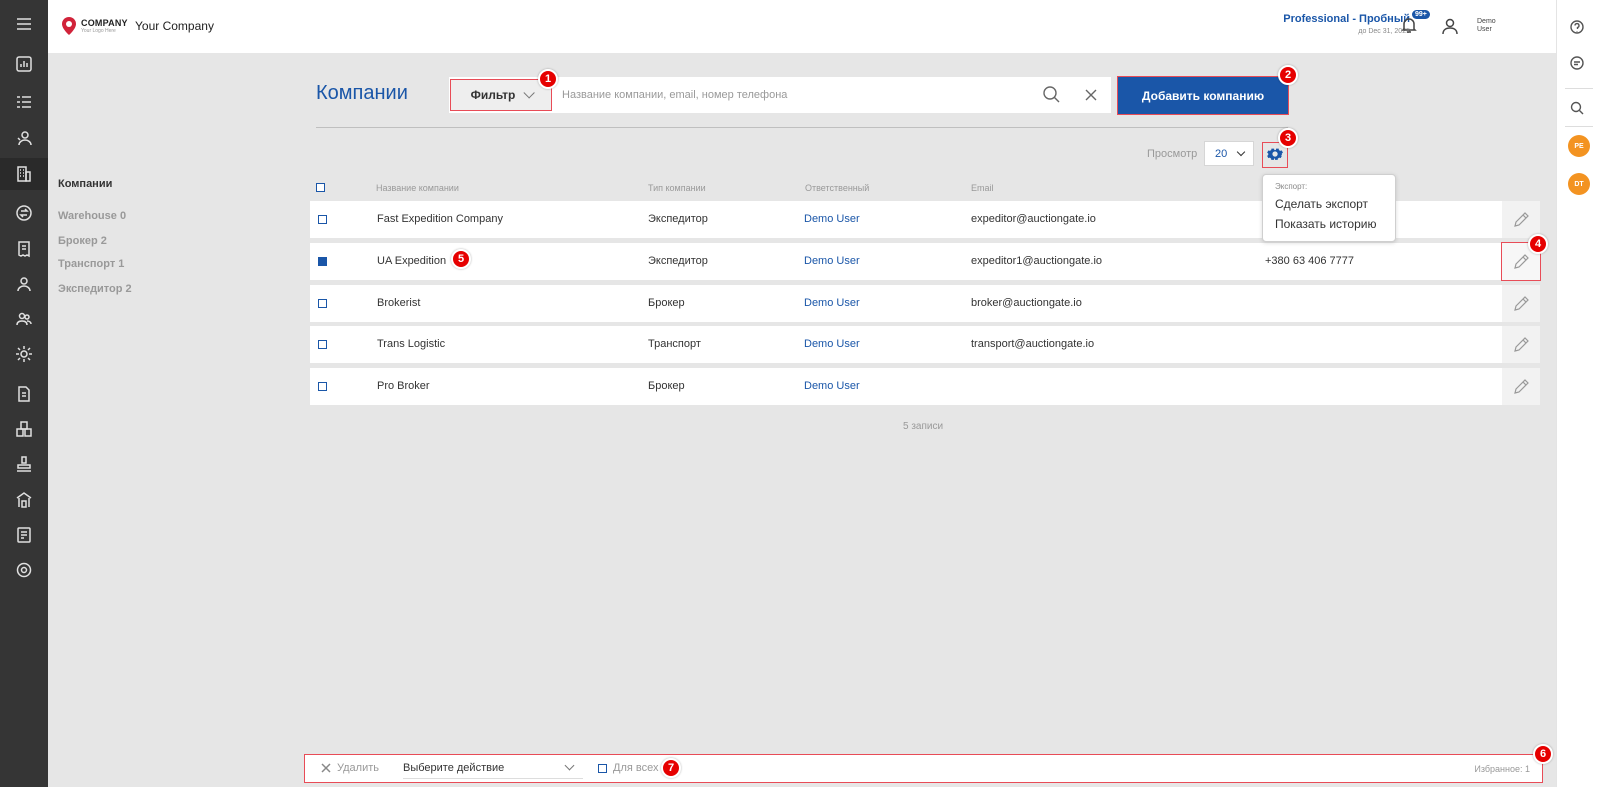 The image size is (1600, 787). I want to click on help-icon, so click(1579, 29).